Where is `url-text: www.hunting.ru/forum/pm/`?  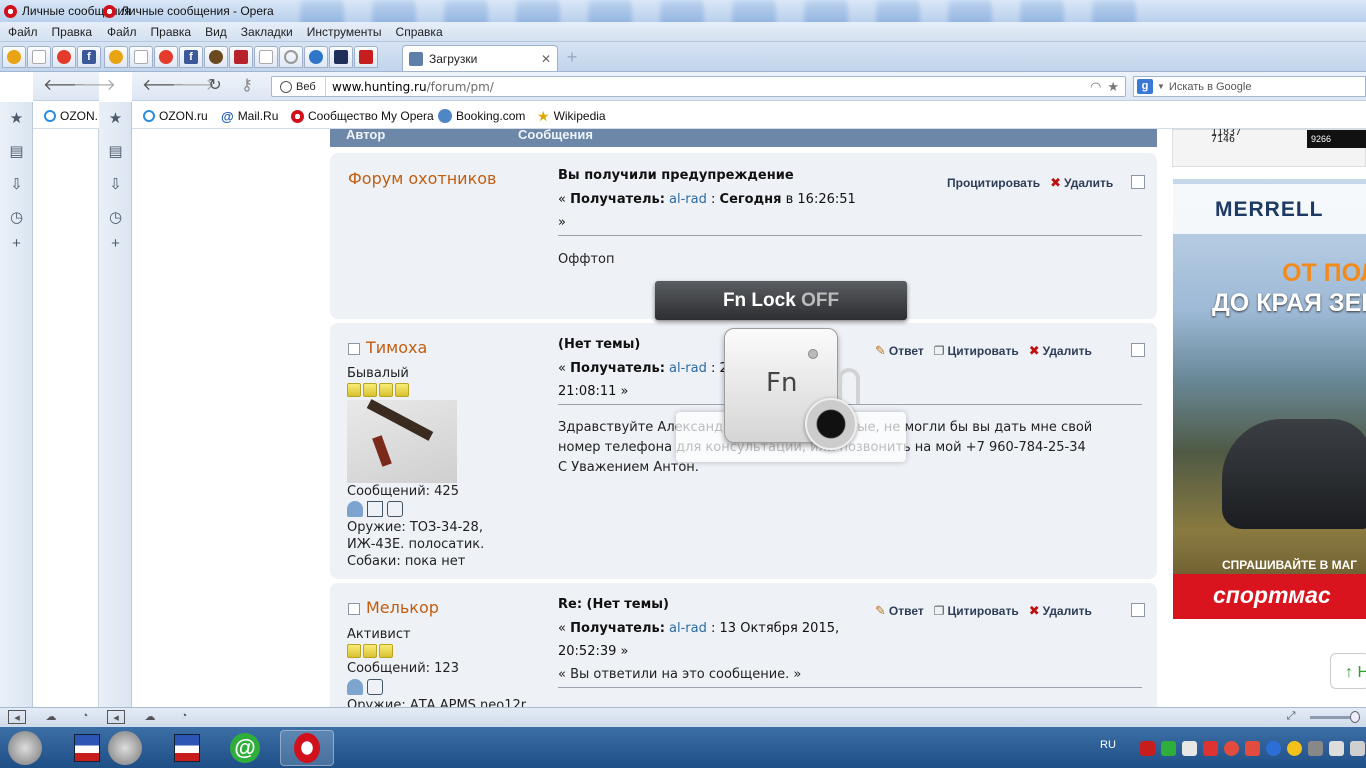
url-text: www.hunting.ru/forum/pm/ is located at coordinates (410, 87).